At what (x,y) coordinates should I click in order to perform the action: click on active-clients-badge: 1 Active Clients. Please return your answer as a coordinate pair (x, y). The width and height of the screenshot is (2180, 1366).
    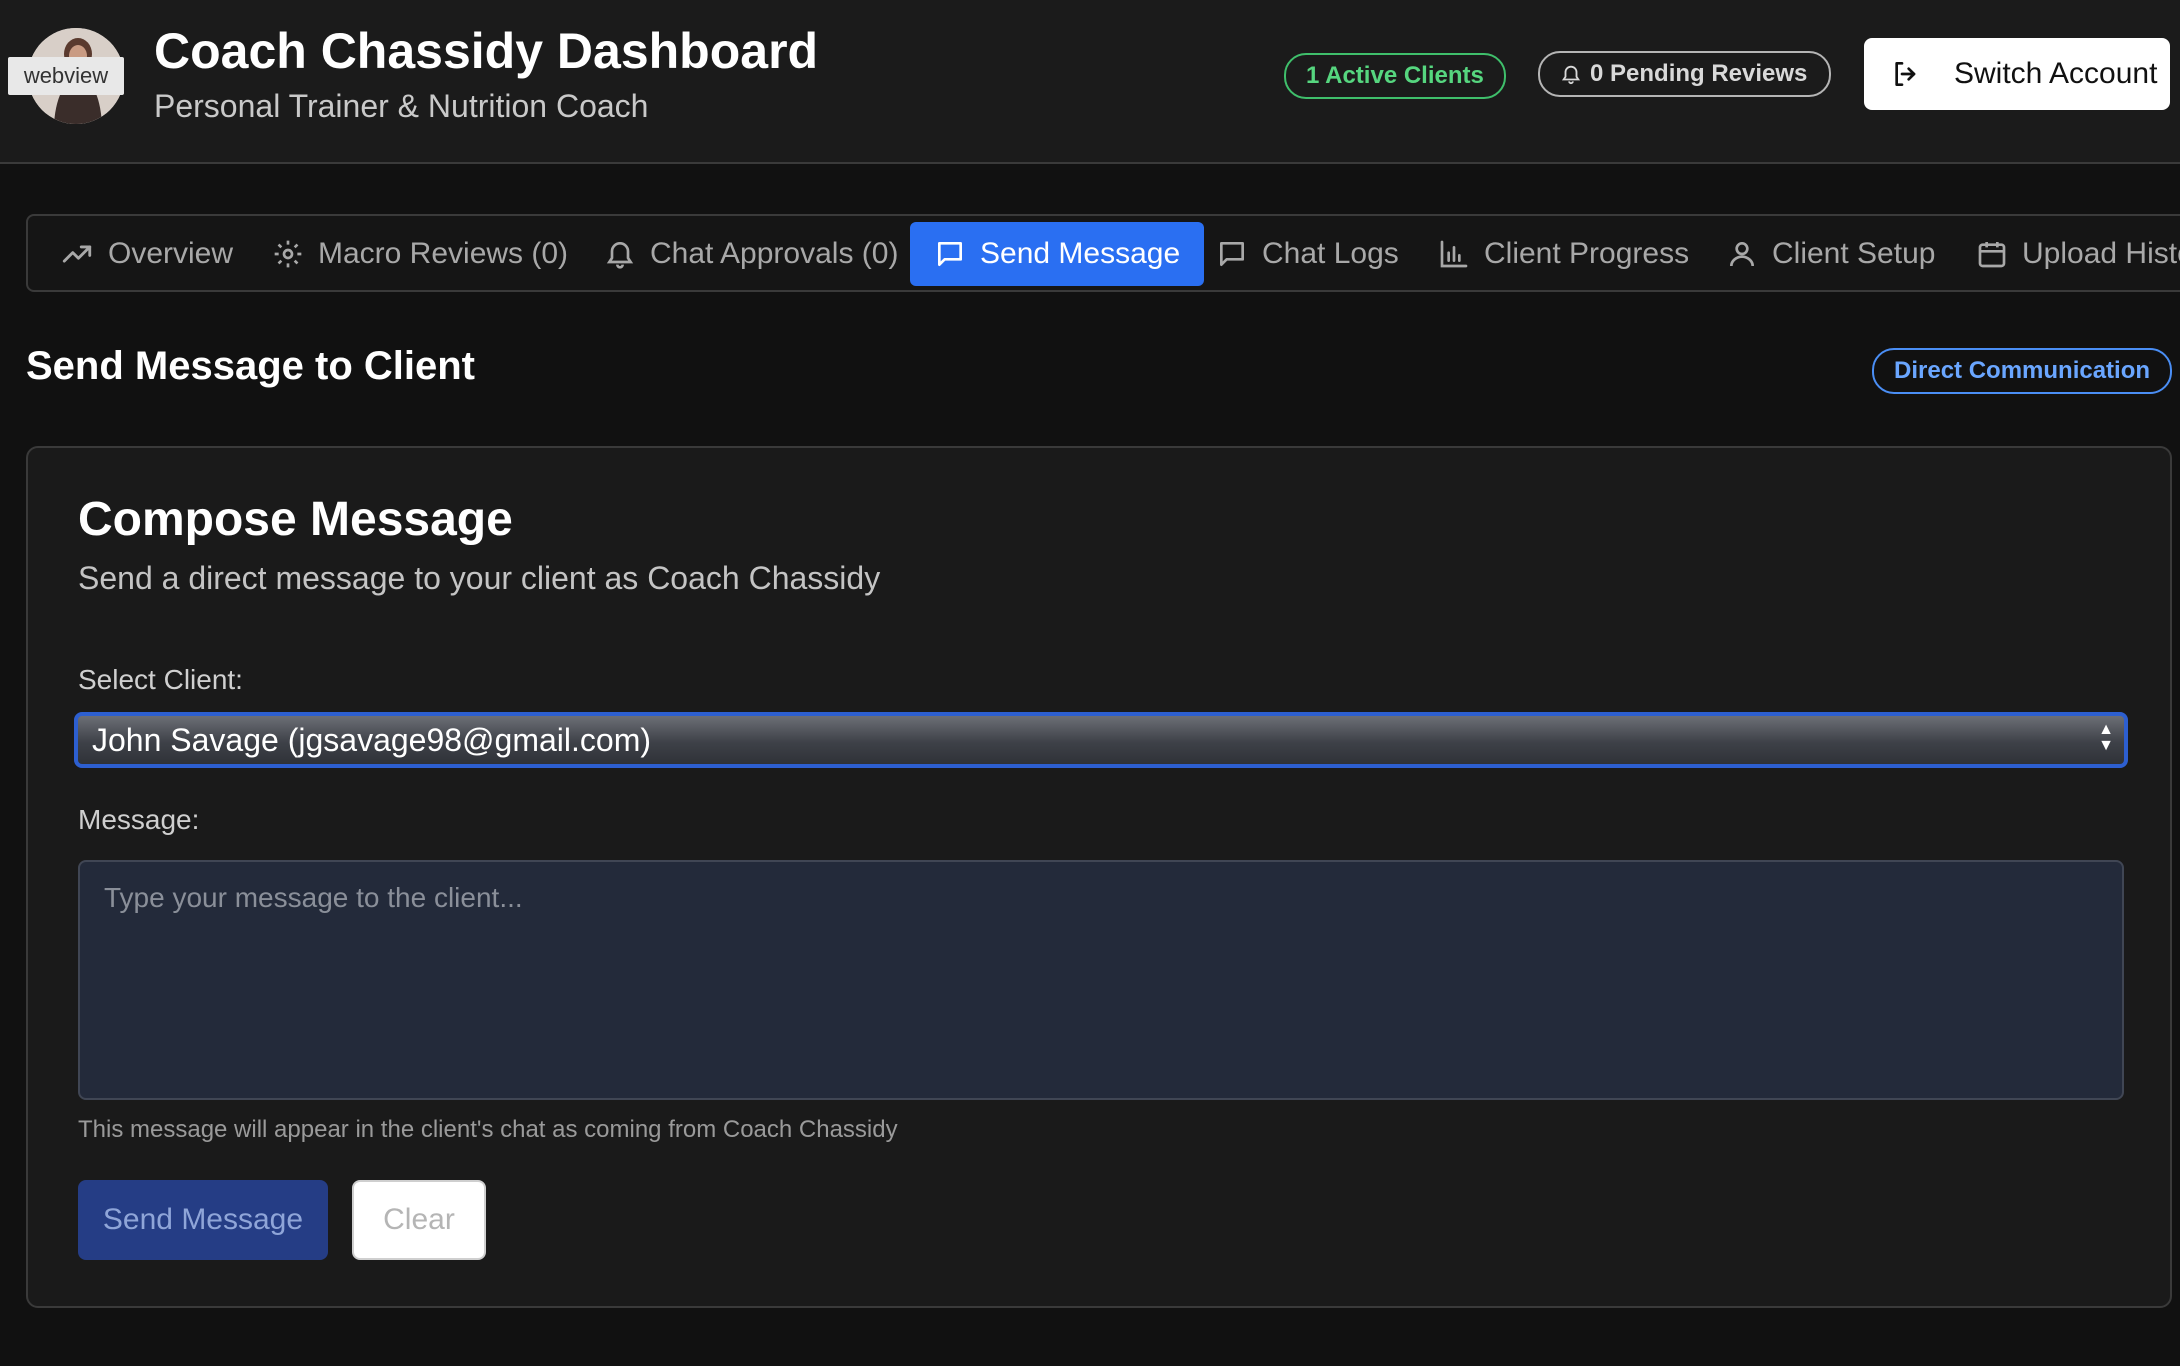
    Looking at the image, I should click on (1395, 76).